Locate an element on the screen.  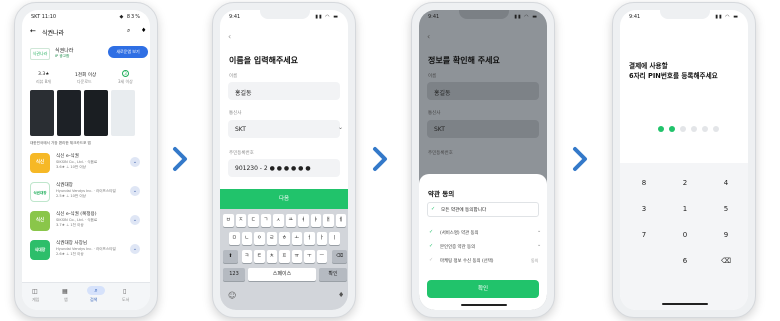
nav-books: 도서 is located at coordinates (125, 300).